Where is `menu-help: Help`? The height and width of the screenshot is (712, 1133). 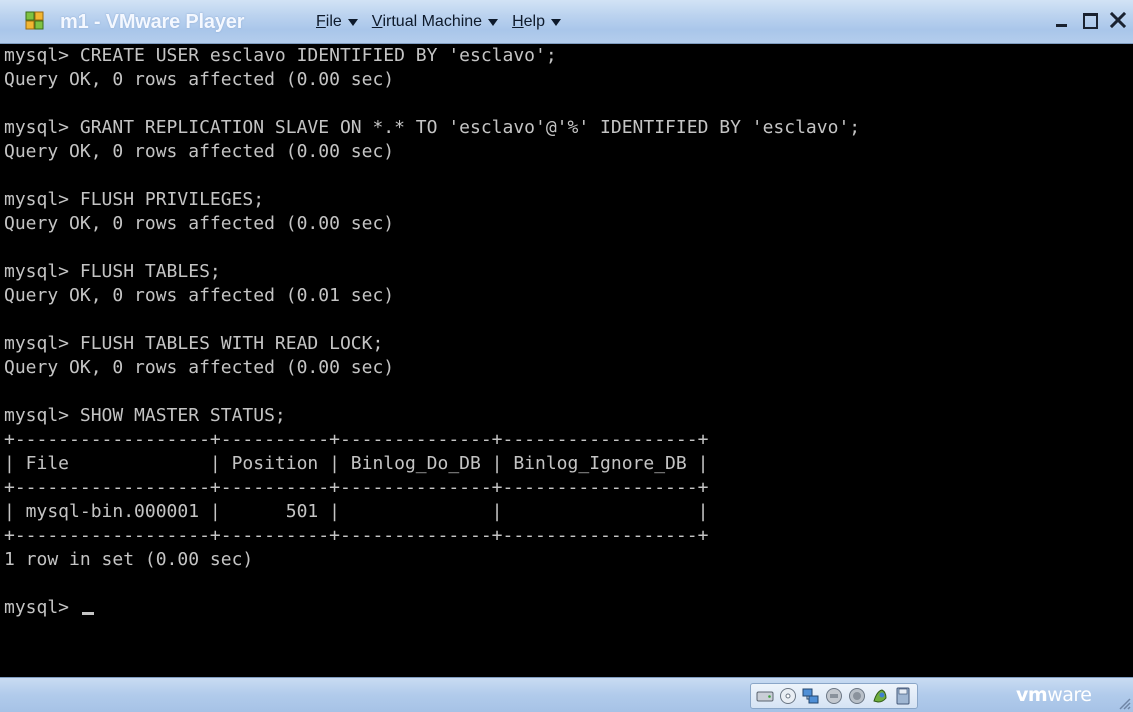
menu-help: Help is located at coordinates (536, 22).